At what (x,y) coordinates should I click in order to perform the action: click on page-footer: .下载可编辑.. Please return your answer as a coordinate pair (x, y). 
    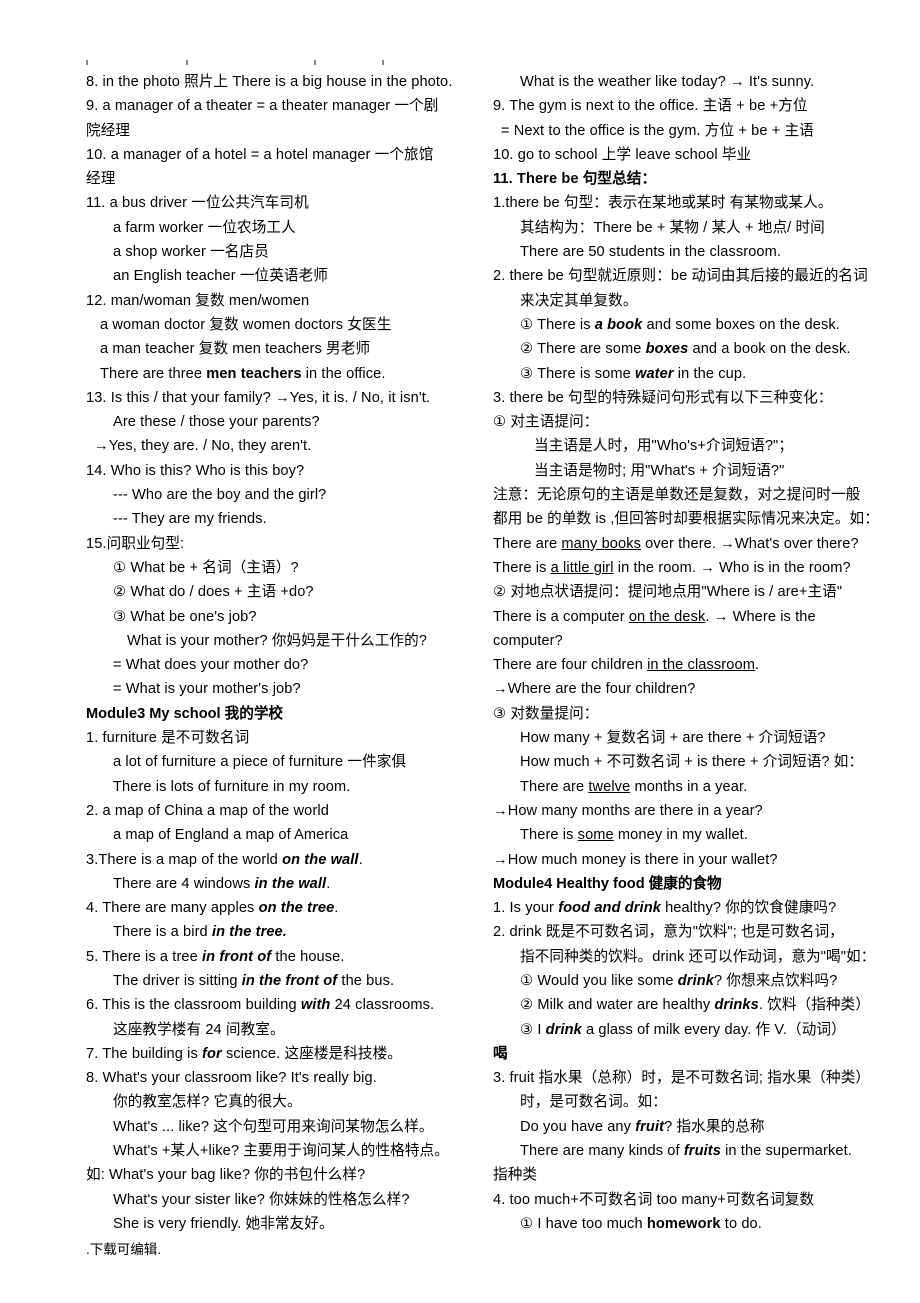
    Looking at the image, I should click on (124, 1250).